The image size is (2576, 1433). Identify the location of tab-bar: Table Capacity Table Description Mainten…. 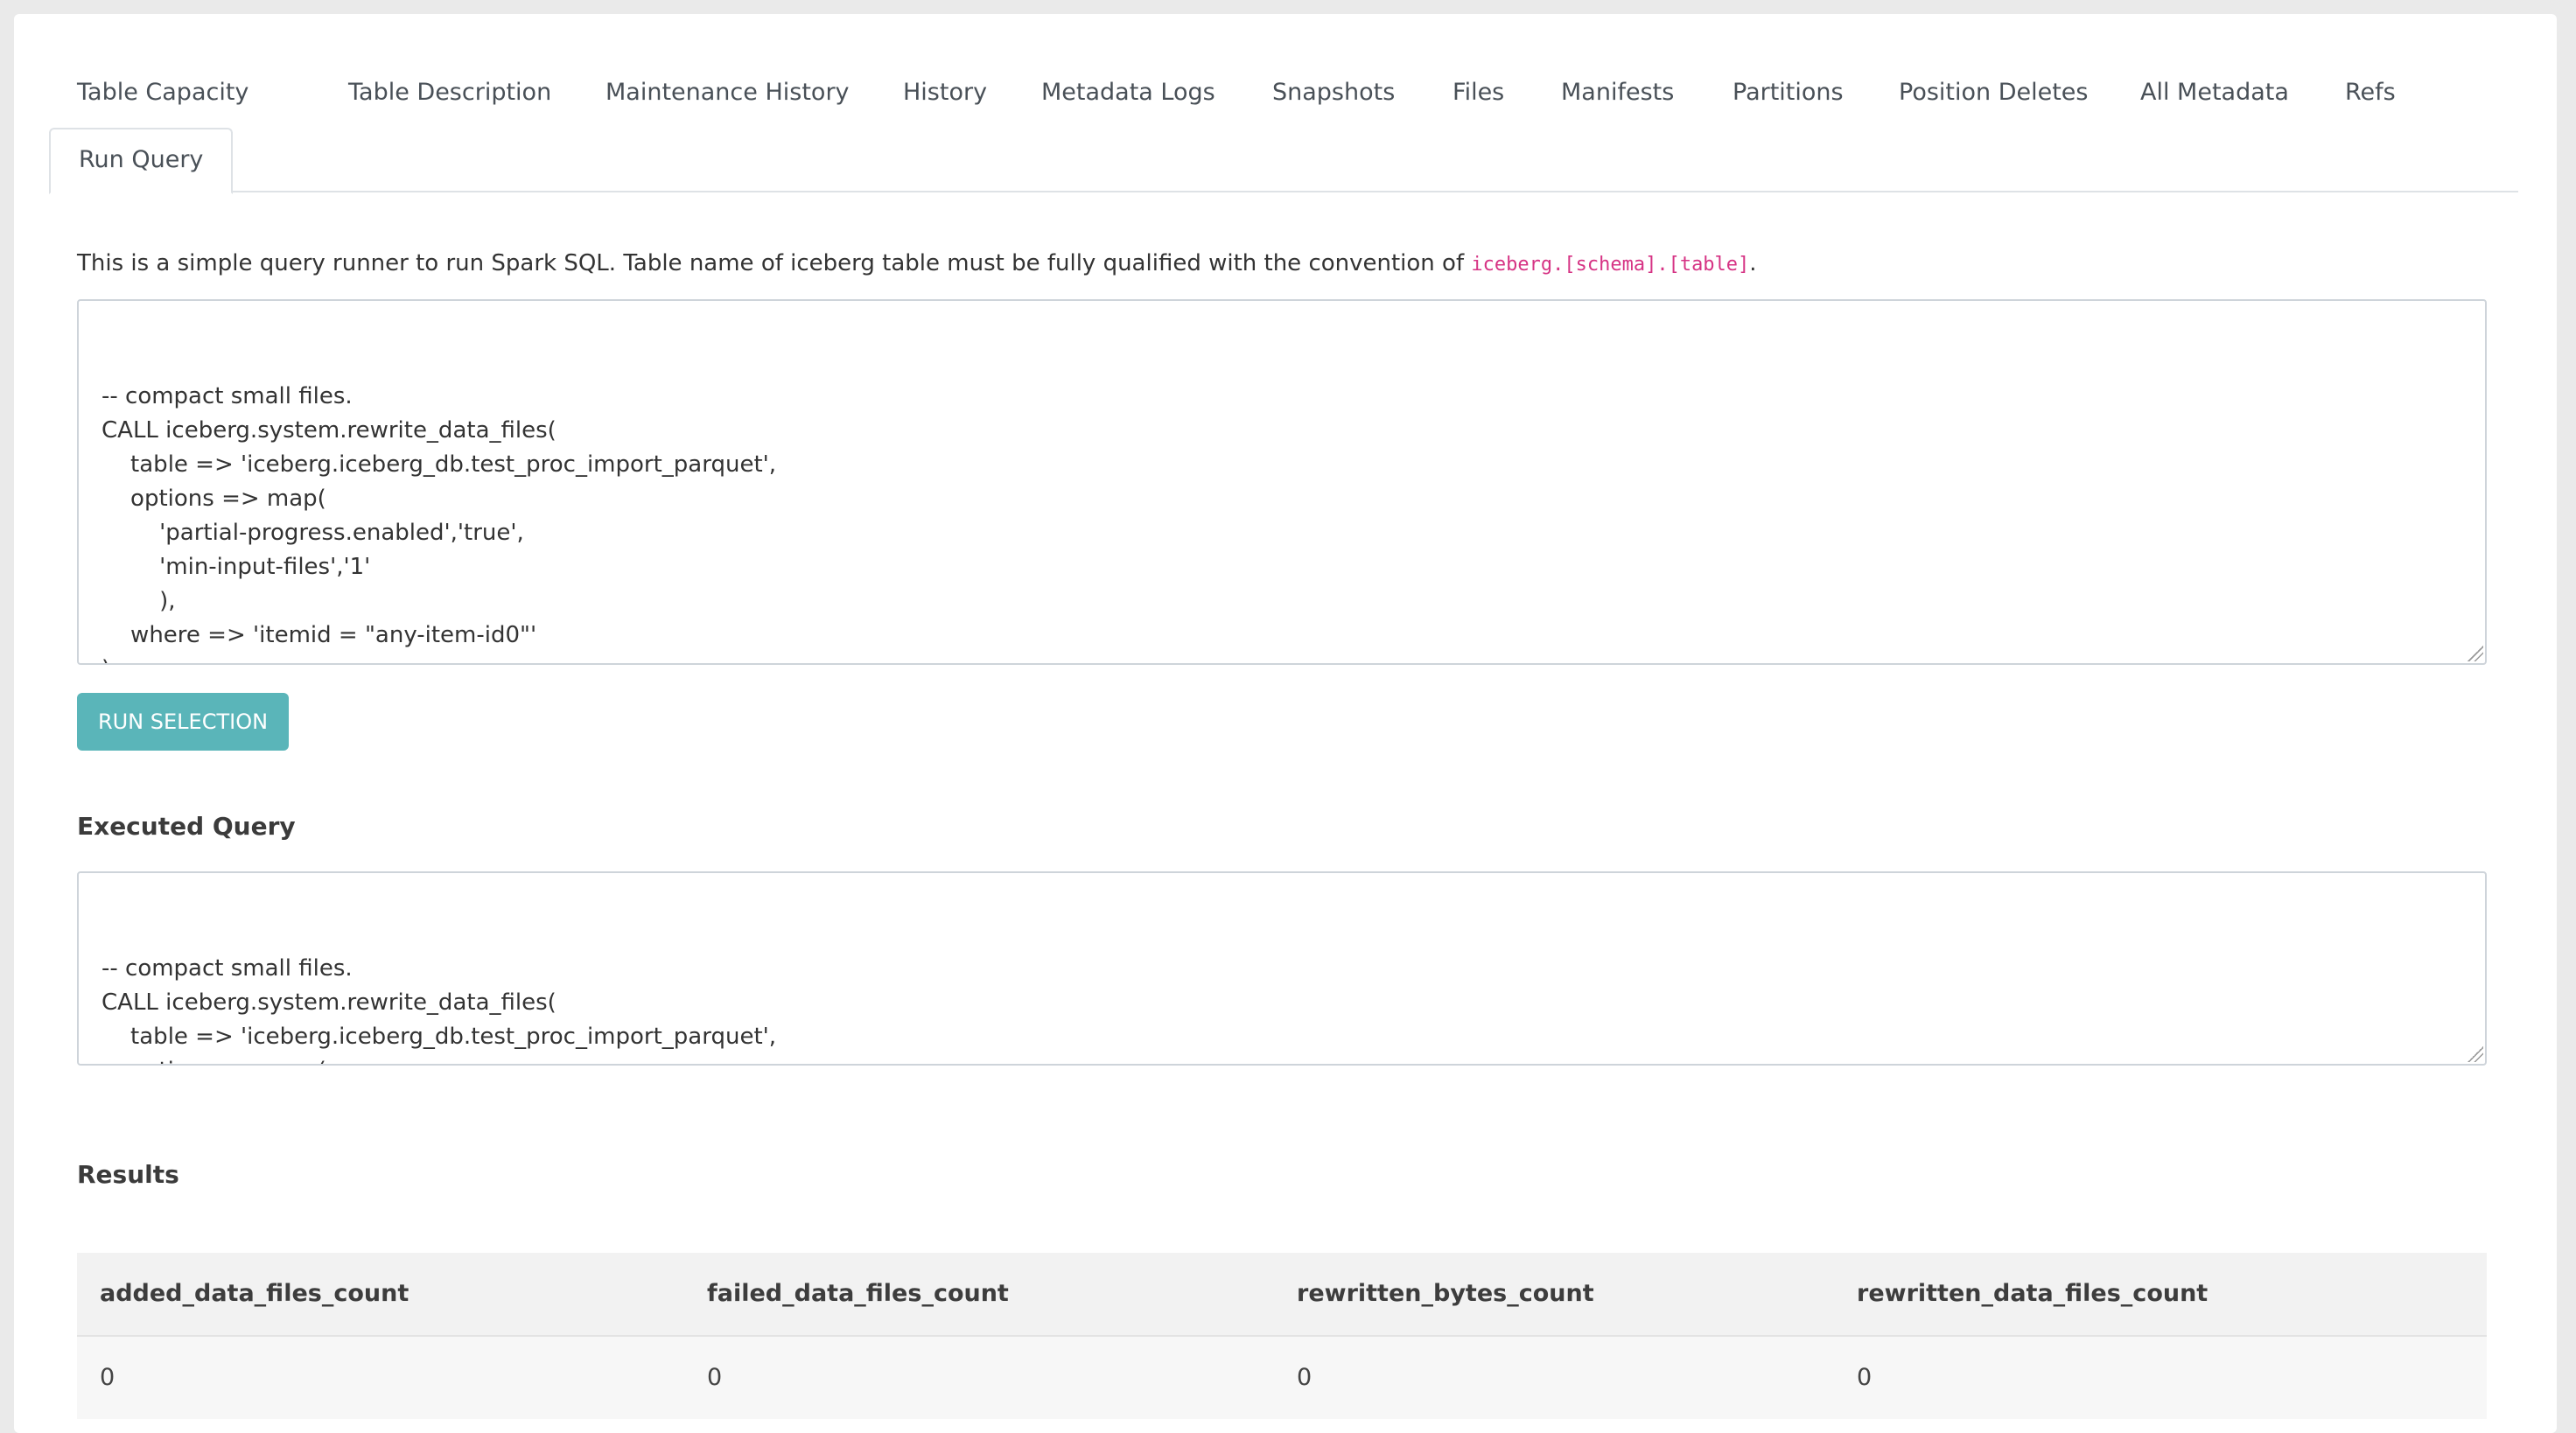
(1283, 126).